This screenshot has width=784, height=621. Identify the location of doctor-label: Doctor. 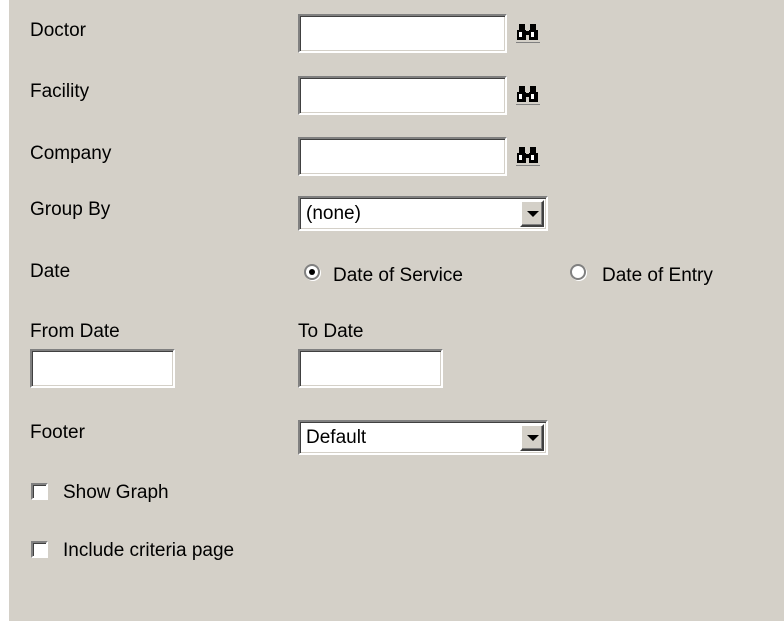
(58, 30).